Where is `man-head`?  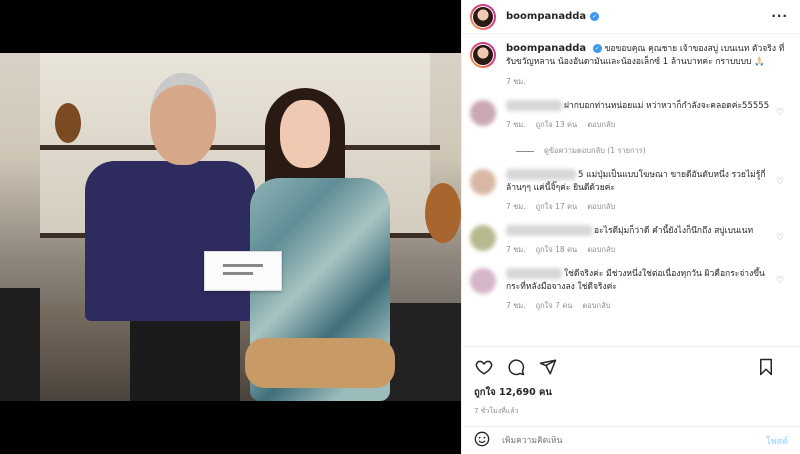
man-head is located at coordinates (183, 119).